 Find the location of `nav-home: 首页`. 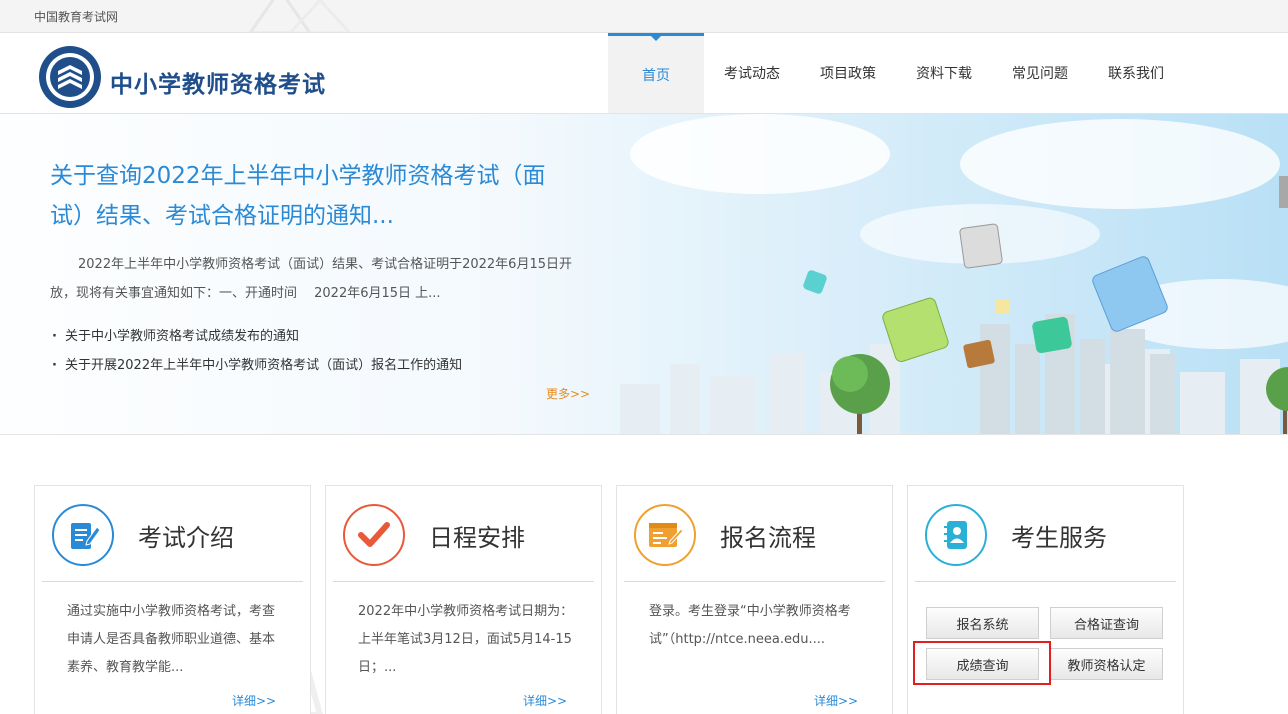

nav-home: 首页 is located at coordinates (656, 73).